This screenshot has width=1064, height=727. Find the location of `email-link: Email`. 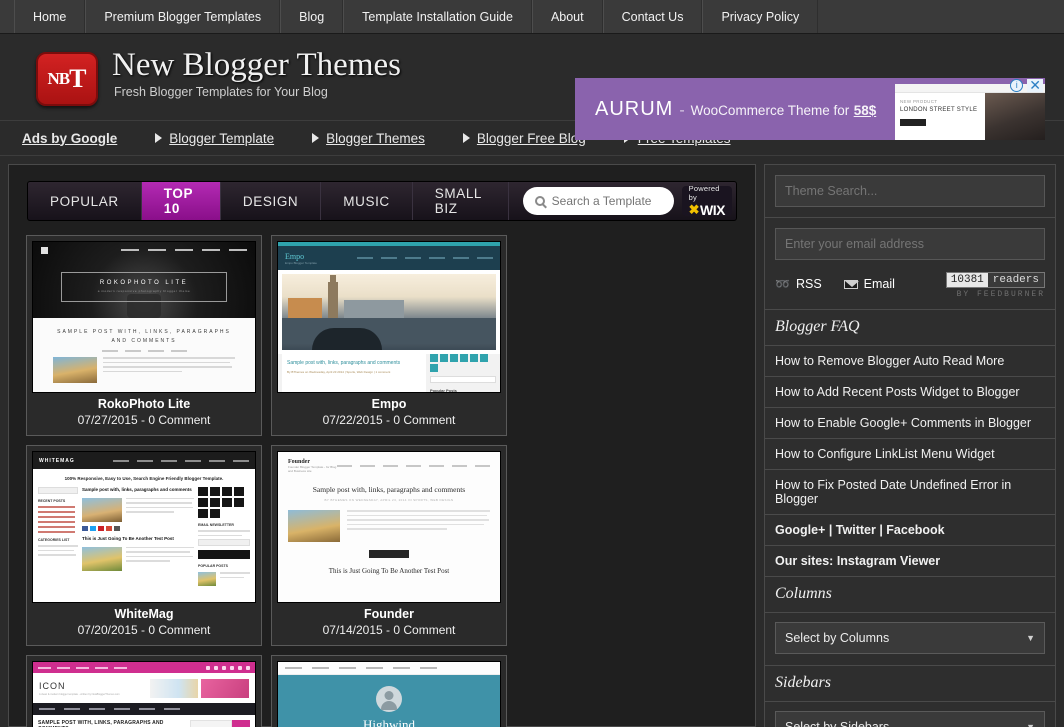

email-link: Email is located at coordinates (869, 284).